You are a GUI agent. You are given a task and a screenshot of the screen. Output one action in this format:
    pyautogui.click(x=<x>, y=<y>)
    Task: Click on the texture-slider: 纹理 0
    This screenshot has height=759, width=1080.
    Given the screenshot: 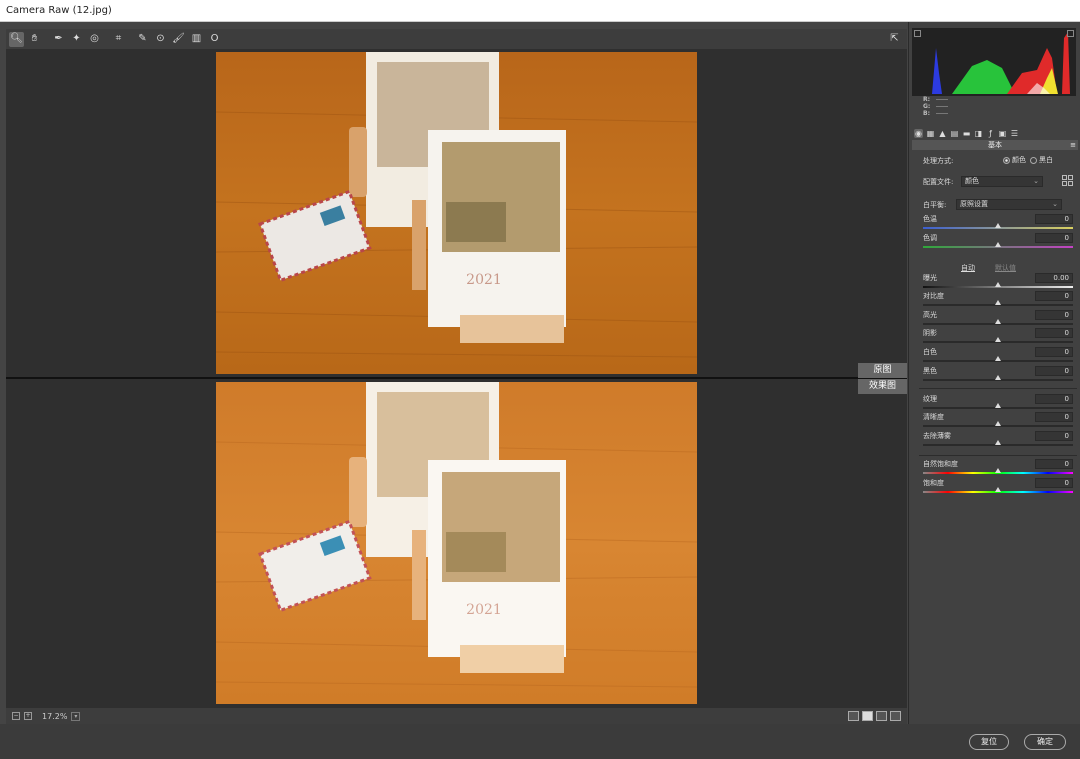 What is the action you would take?
    pyautogui.click(x=998, y=403)
    